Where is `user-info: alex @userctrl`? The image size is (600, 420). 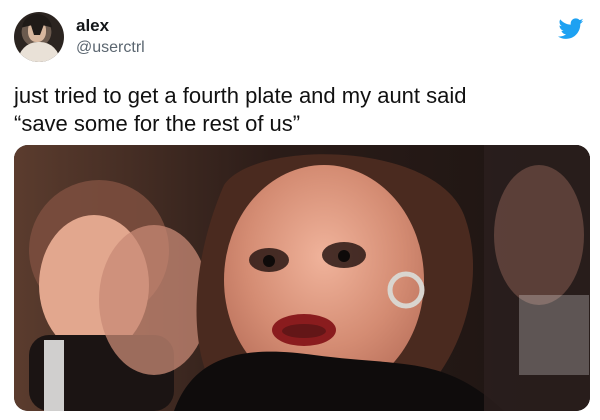 user-info: alex @userctrl is located at coordinates (110, 37).